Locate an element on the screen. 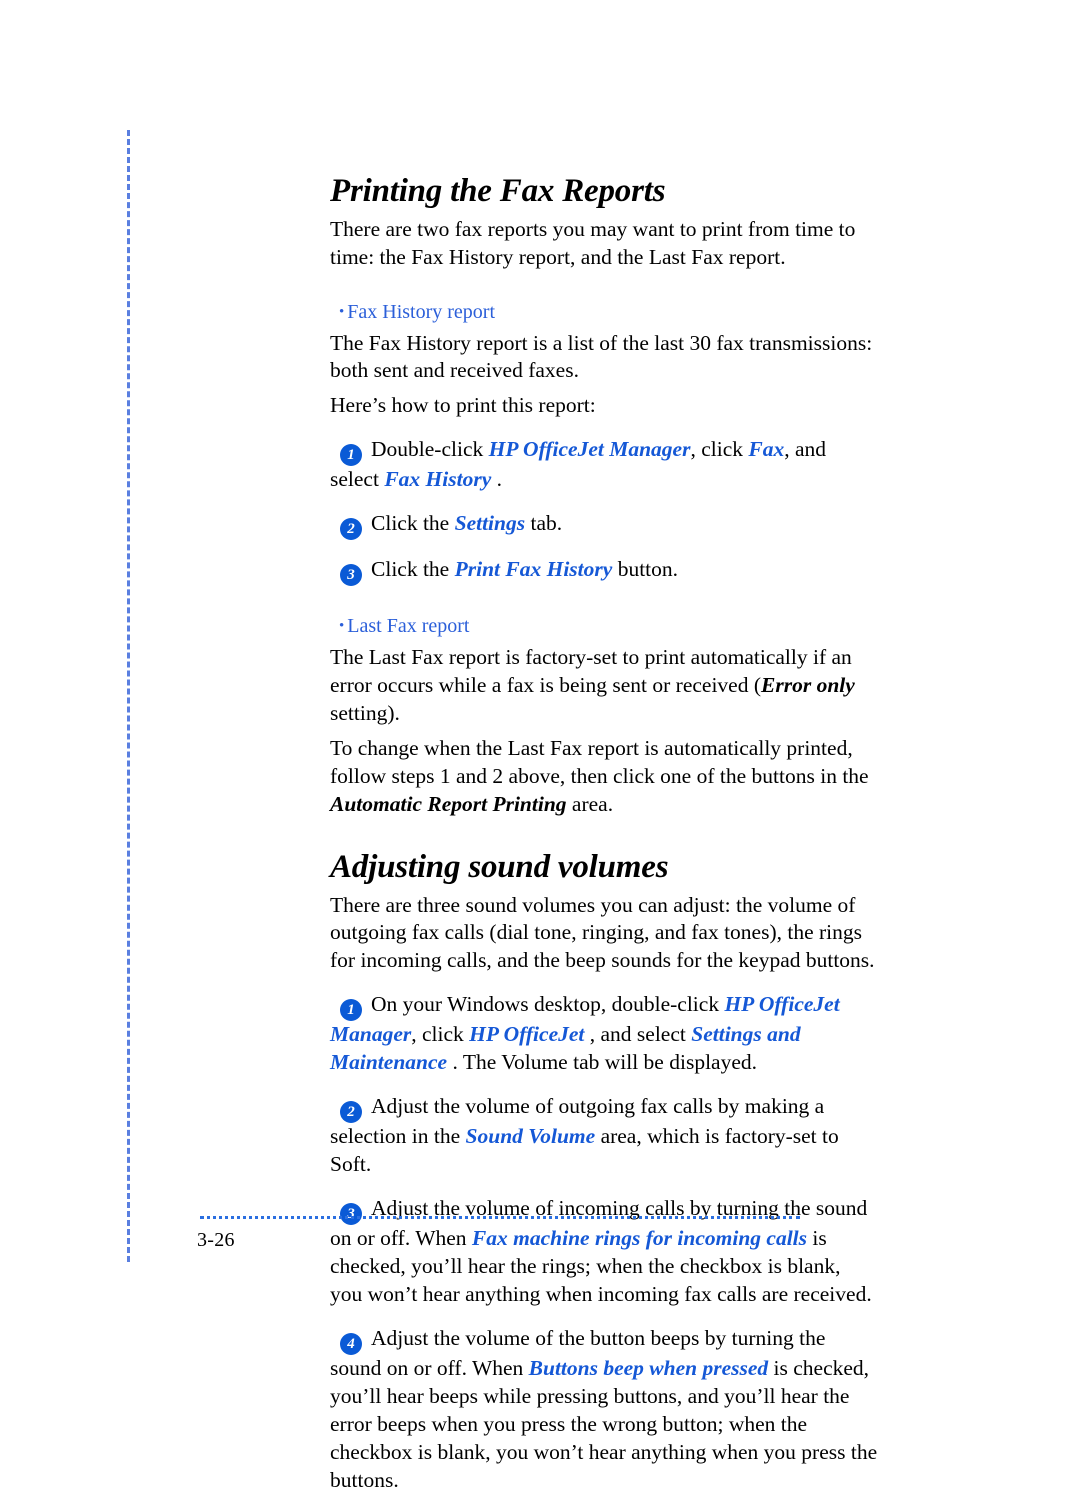 This screenshot has height=1495, width=1080. footer-dotted-rule is located at coordinates (500, 1217).